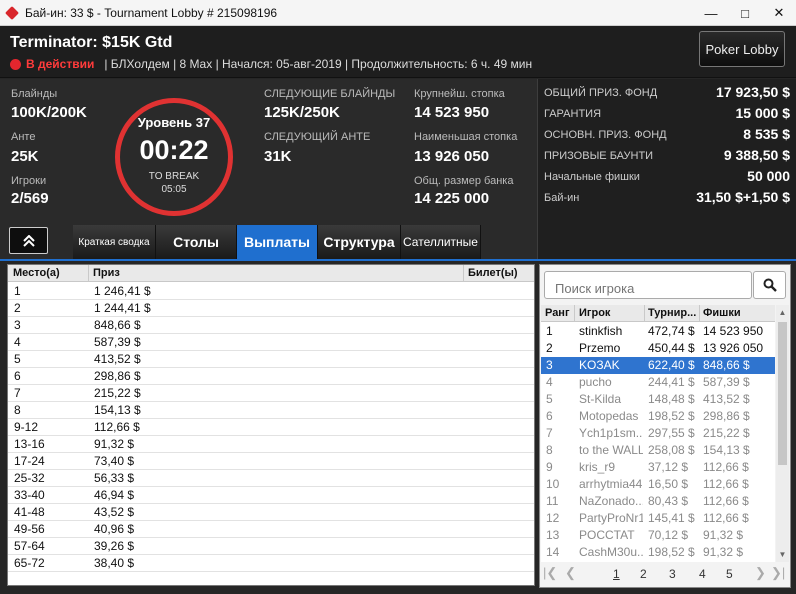  I want to click on bank-size-label: Общ. размер банка, so click(464, 181).